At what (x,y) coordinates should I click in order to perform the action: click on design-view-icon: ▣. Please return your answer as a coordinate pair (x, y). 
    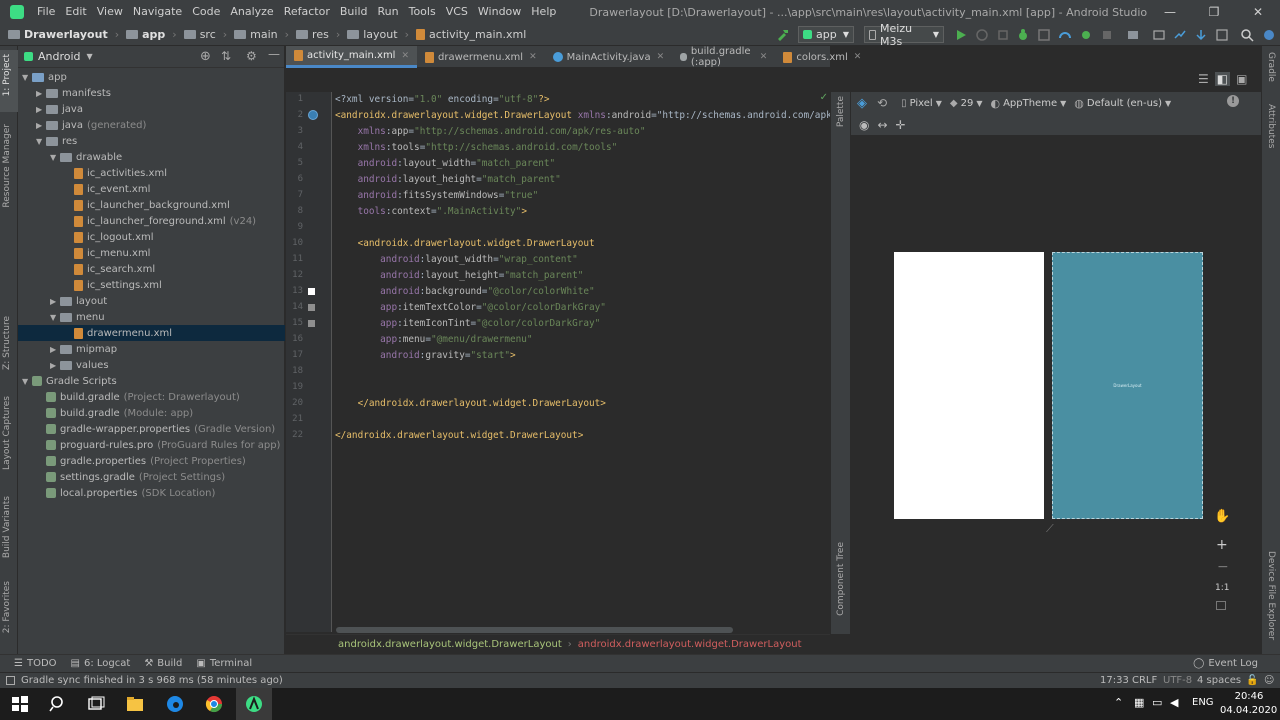
    Looking at the image, I should click on (1241, 79).